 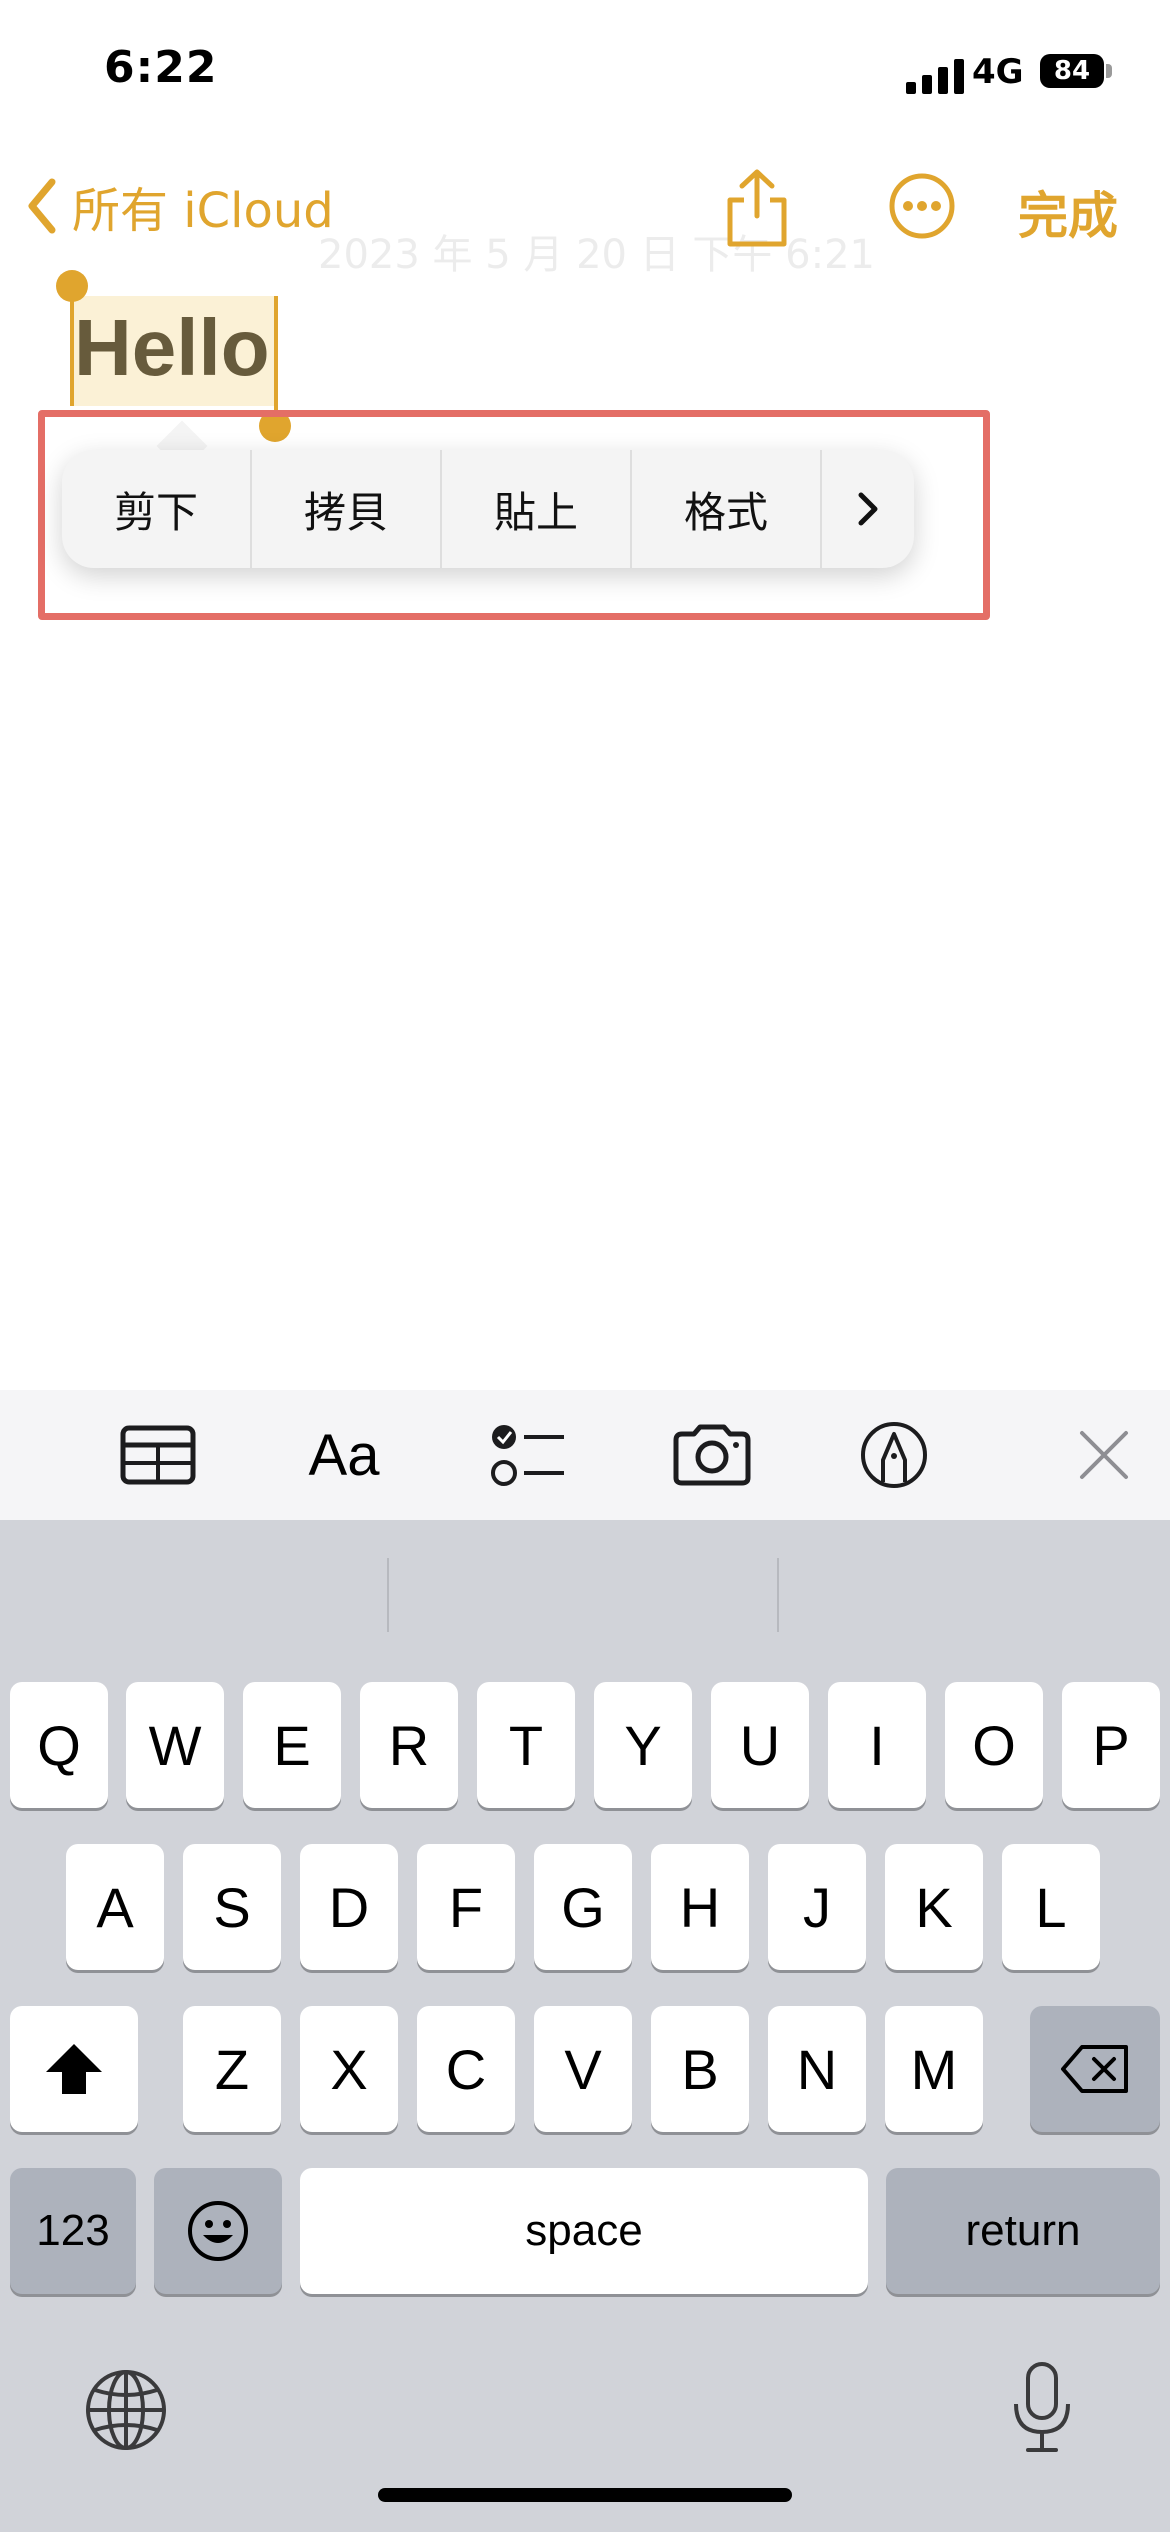 What do you see at coordinates (700, 1907) in the screenshot?
I see `key-h: H` at bounding box center [700, 1907].